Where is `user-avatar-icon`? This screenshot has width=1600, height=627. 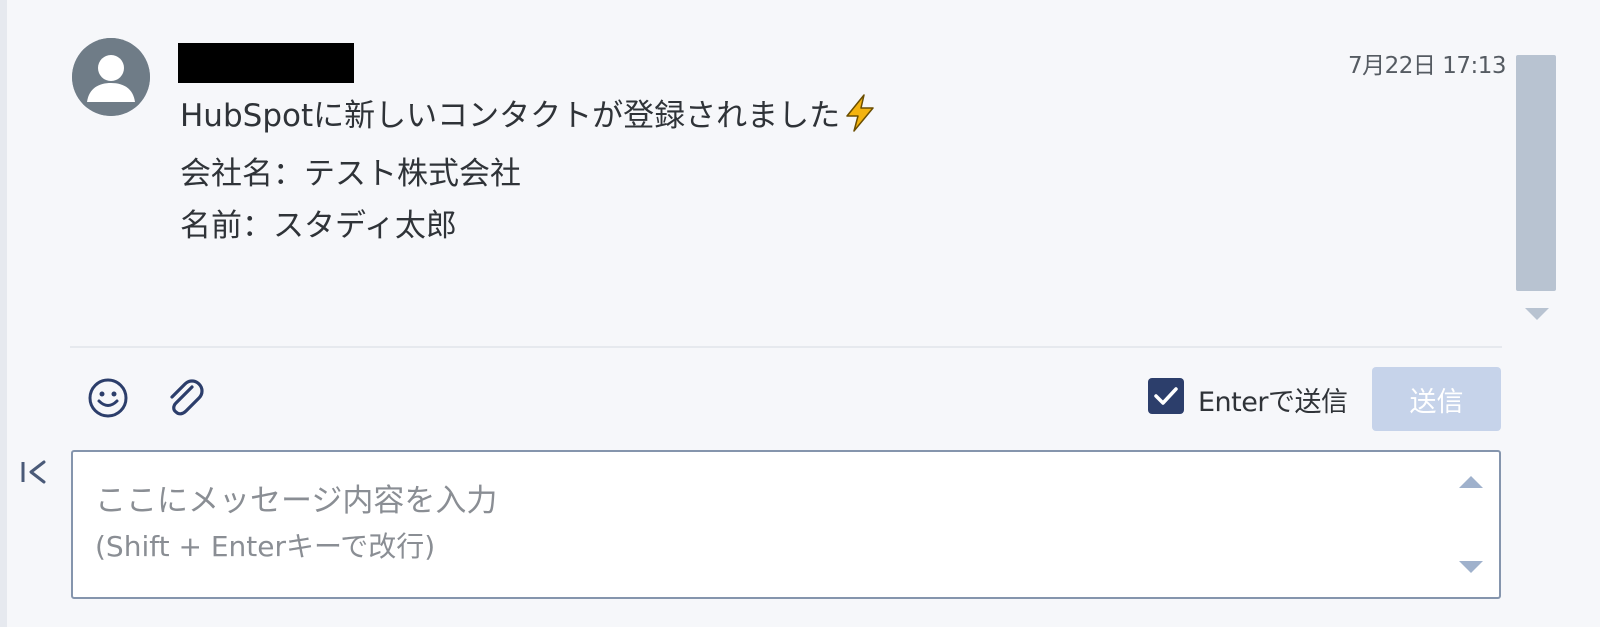
user-avatar-icon is located at coordinates (111, 77).